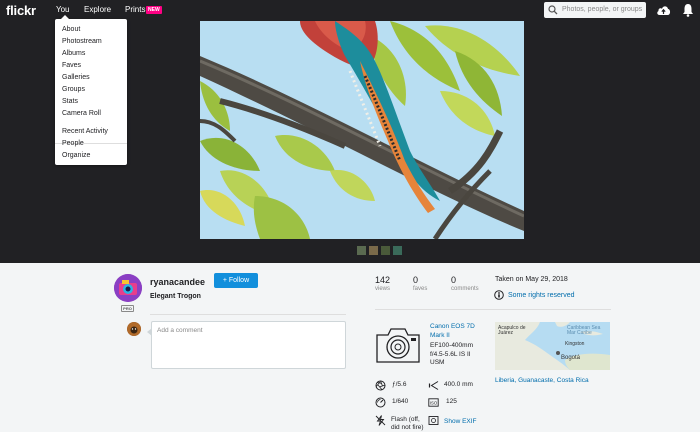  Describe the element at coordinates (440, 335) in the screenshot. I see `camera-model-line: Mark II` at that location.